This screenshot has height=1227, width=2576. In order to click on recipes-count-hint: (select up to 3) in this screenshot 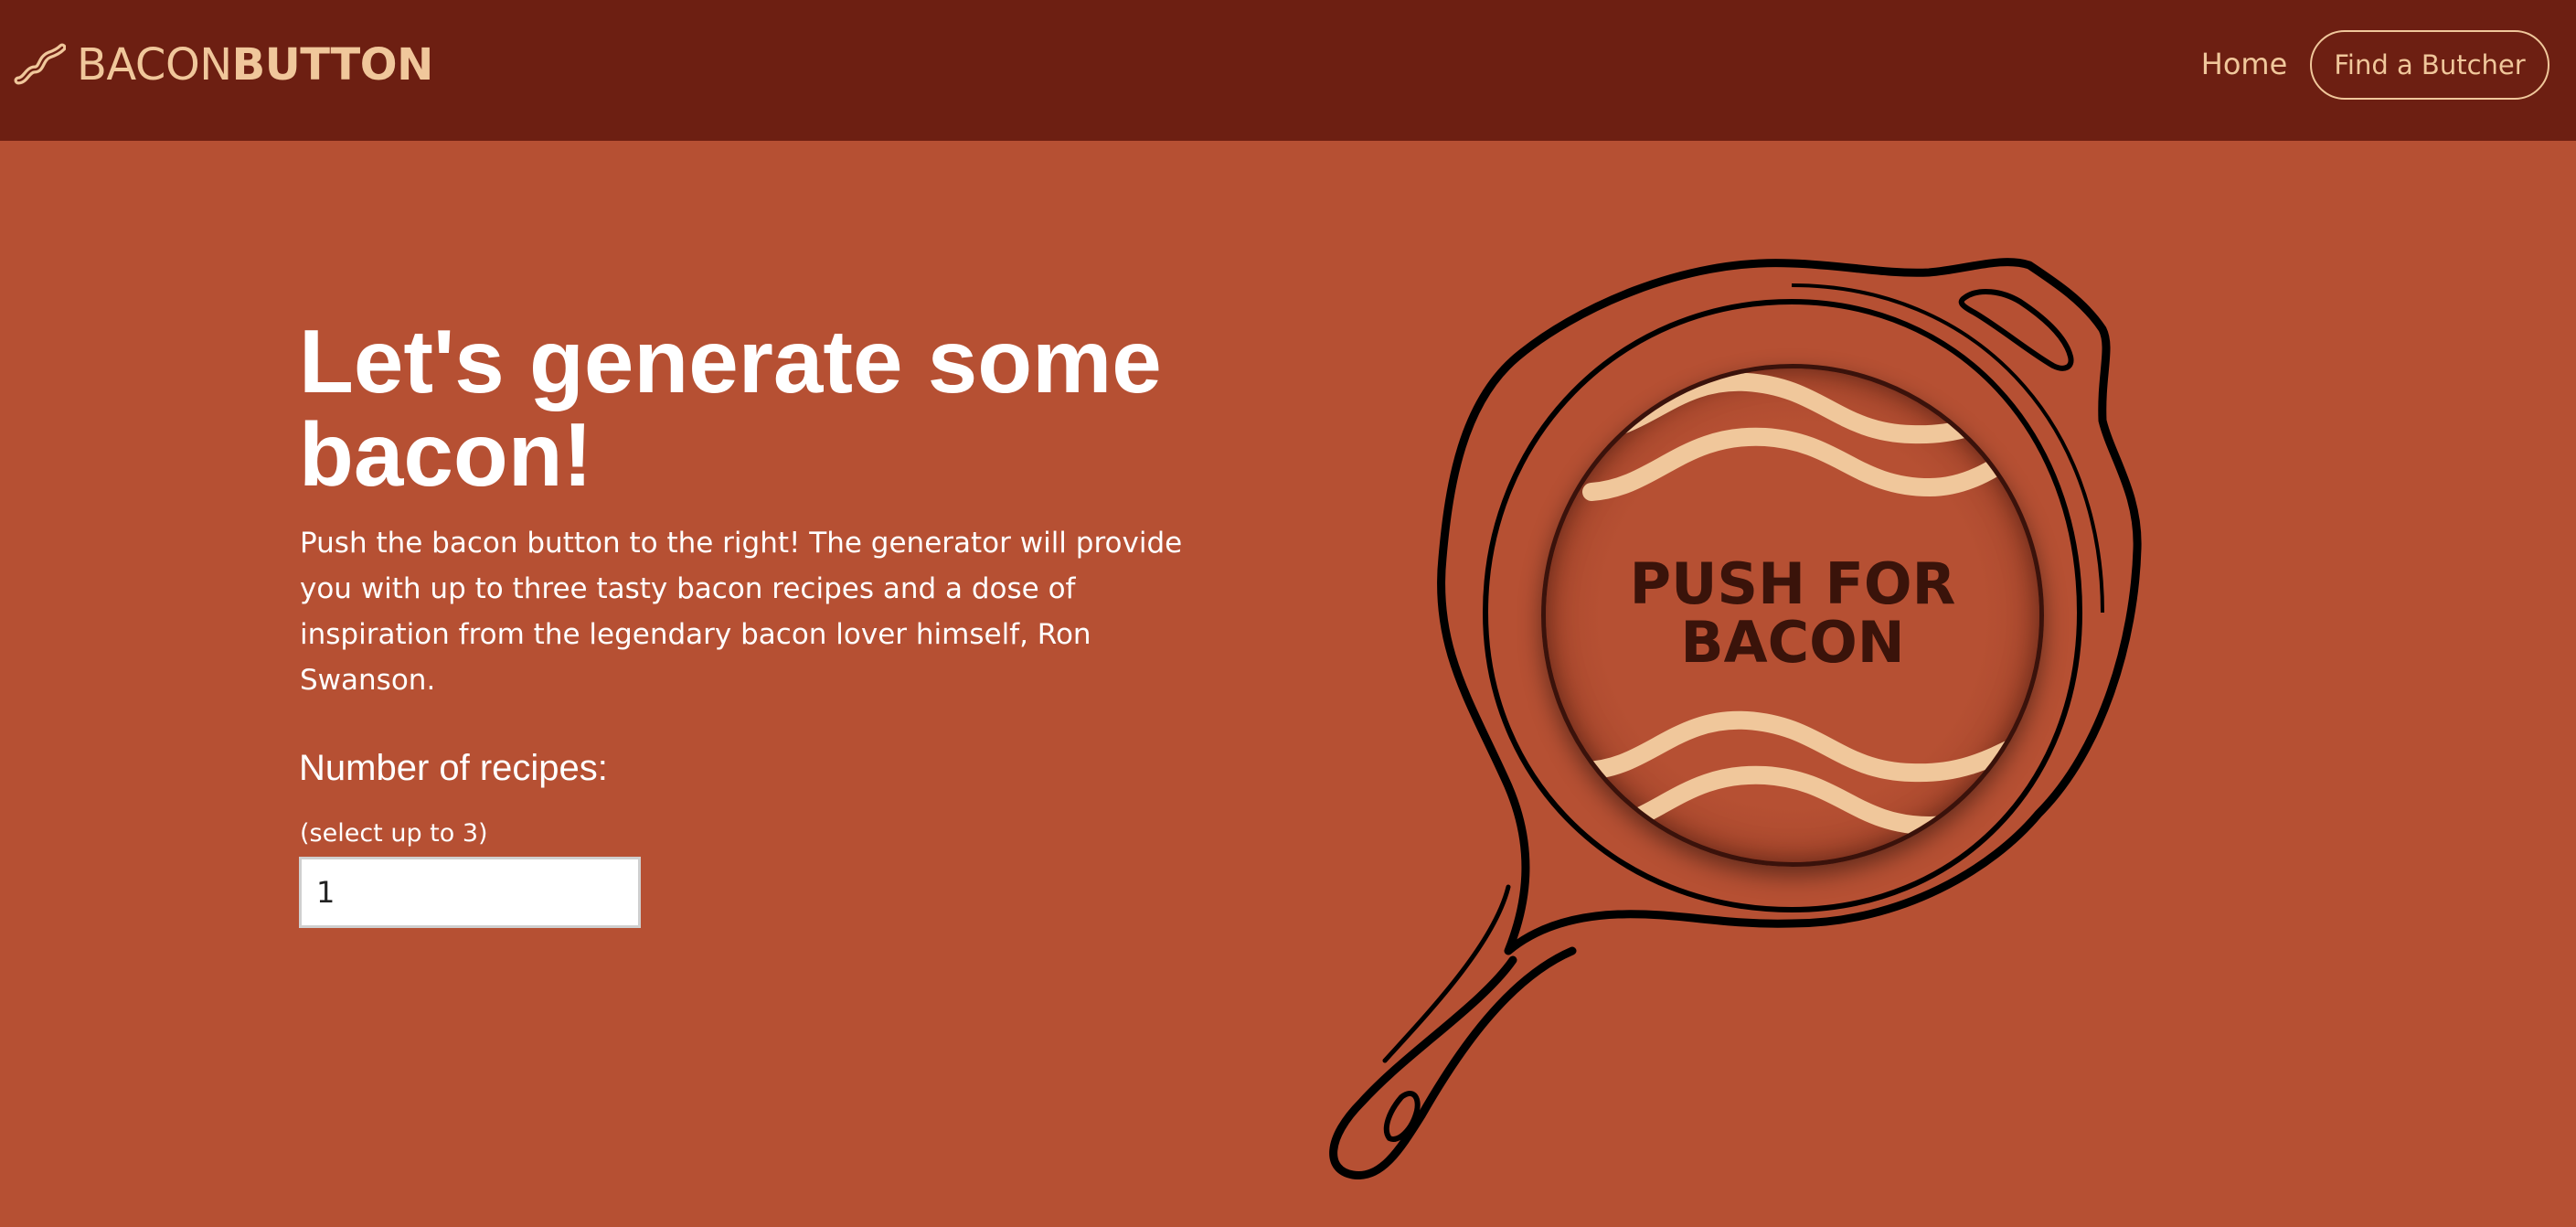, I will do `click(394, 834)`.